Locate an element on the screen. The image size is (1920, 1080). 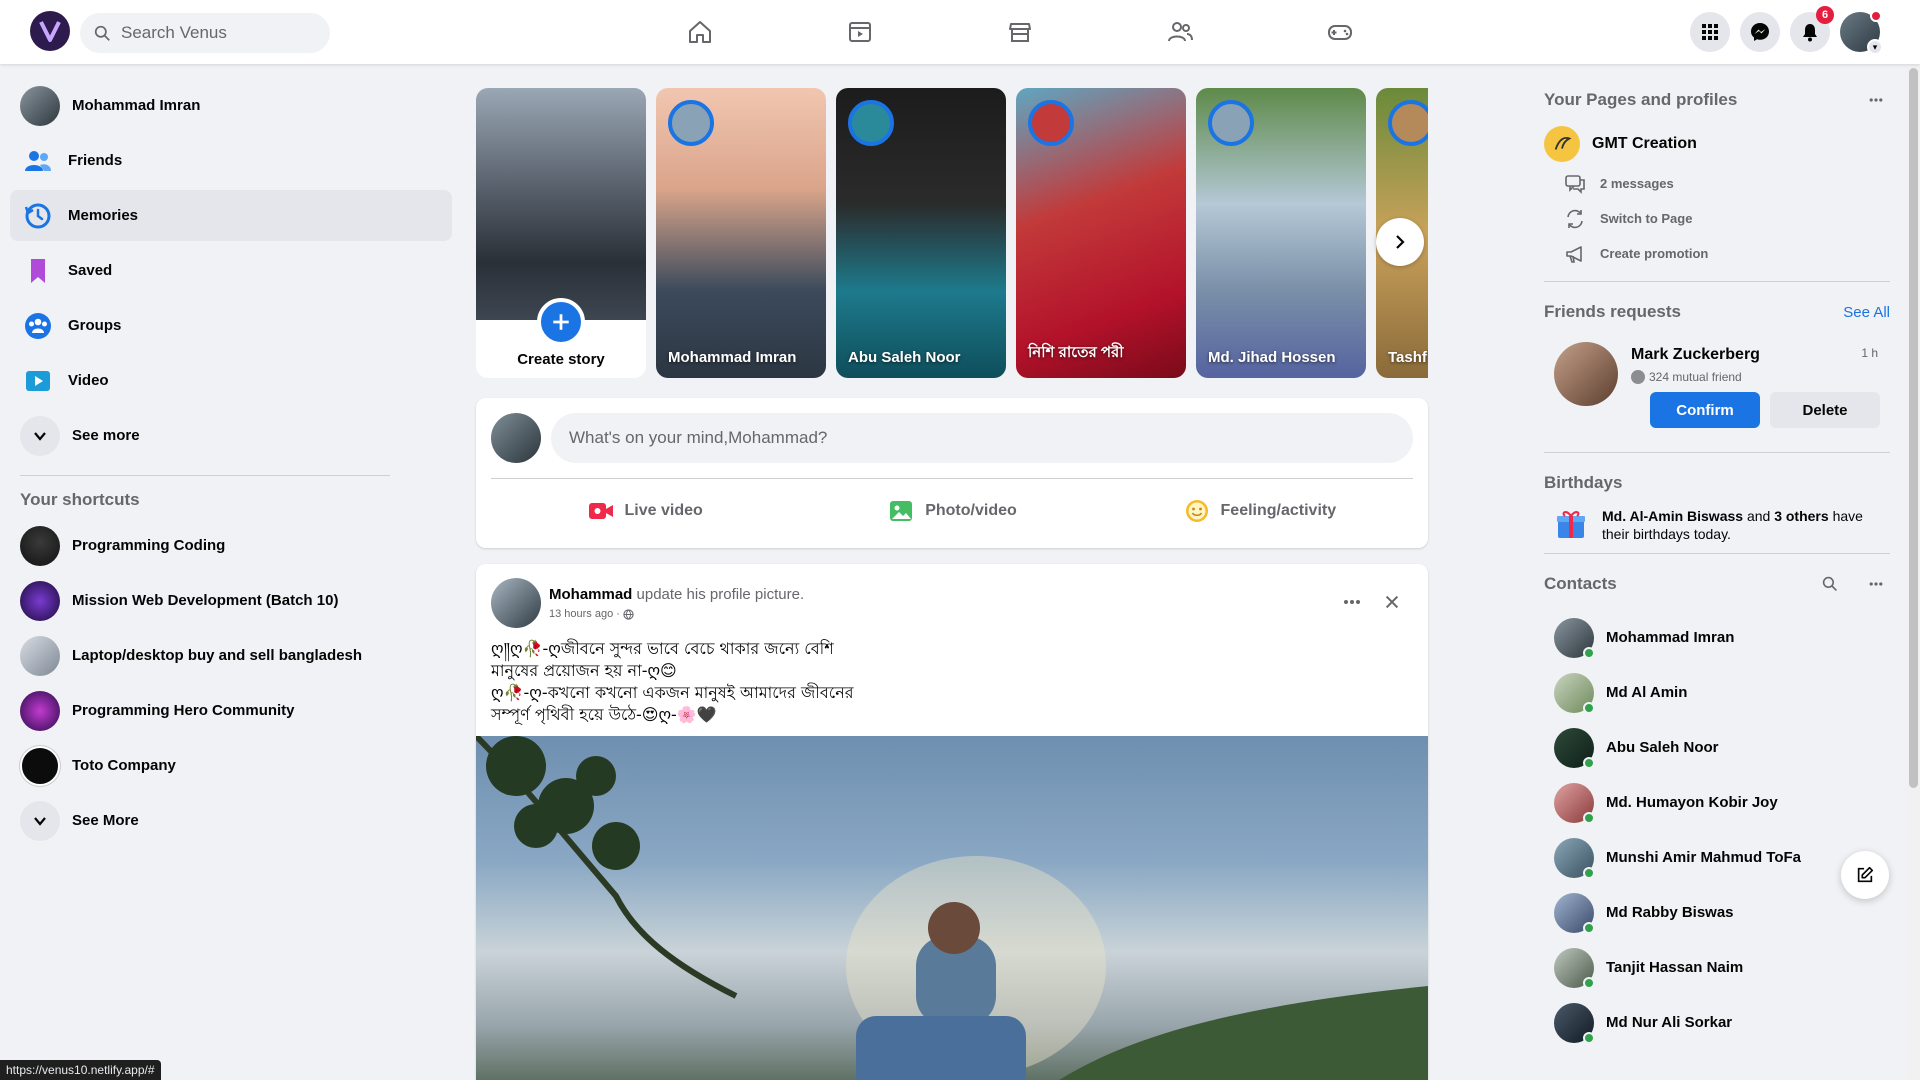
composer-input: What's on your mind,Mohammad? is located at coordinates (982, 438).